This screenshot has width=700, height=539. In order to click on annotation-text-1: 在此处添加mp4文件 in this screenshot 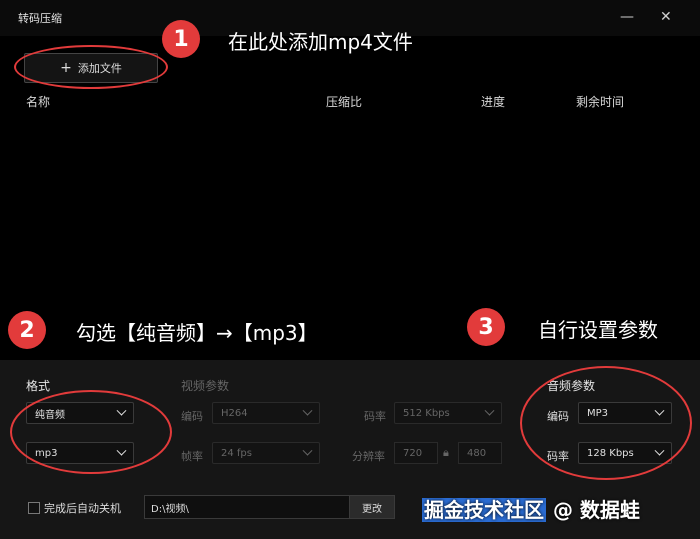, I will do `click(320, 42)`.